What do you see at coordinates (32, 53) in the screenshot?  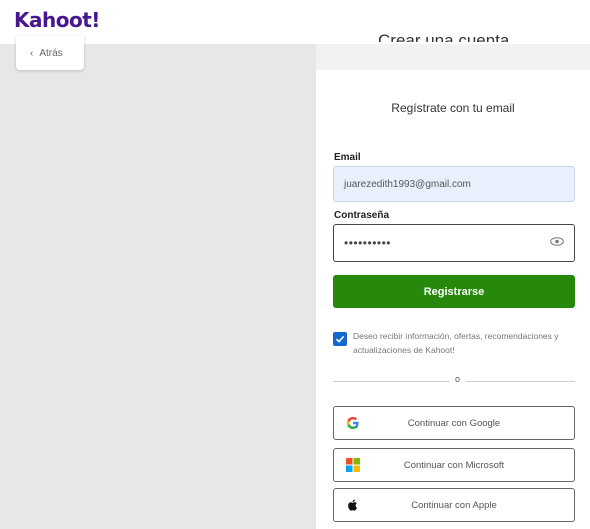 I see `chevron-left-icon: ‹` at bounding box center [32, 53].